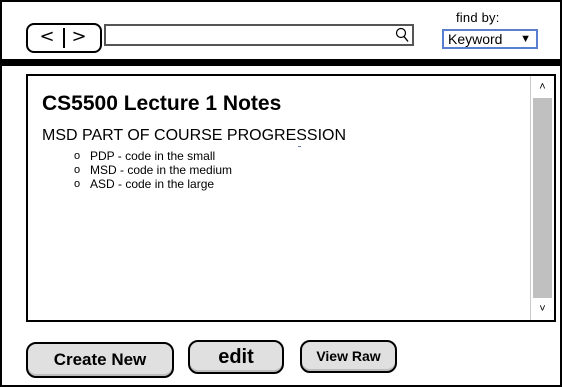 This screenshot has width=562, height=387. I want to click on list-item-text: ASD - code in the large, so click(152, 184).